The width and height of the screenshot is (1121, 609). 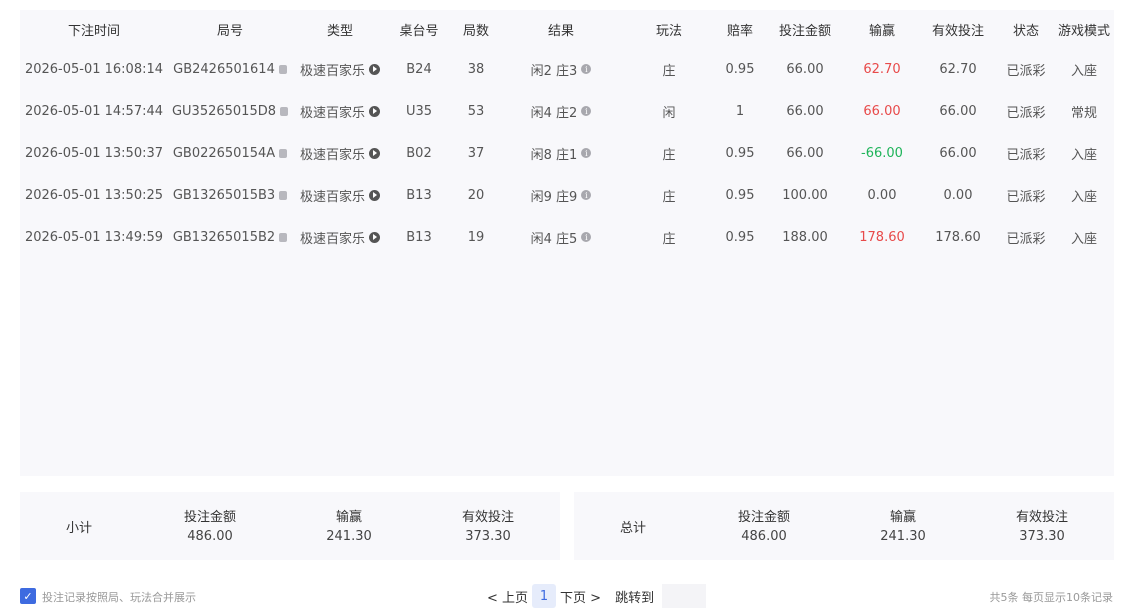 What do you see at coordinates (554, 239) in the screenshot?
I see `result-text: 闲4 庄5` at bounding box center [554, 239].